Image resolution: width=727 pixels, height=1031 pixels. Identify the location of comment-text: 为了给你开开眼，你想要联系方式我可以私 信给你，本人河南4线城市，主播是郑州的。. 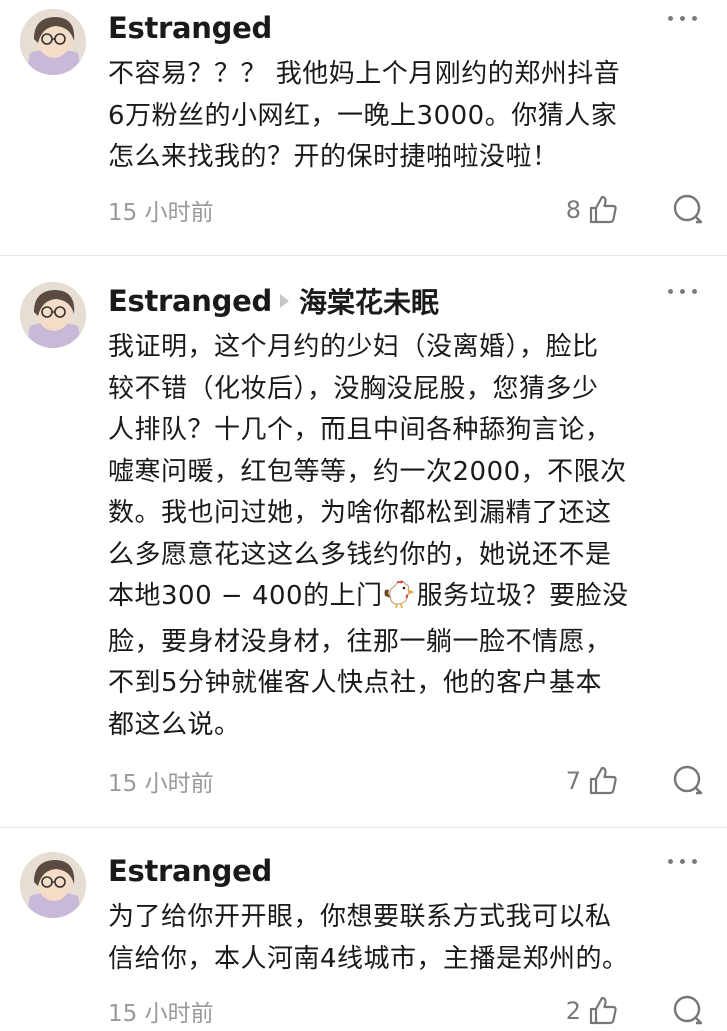
(368, 938).